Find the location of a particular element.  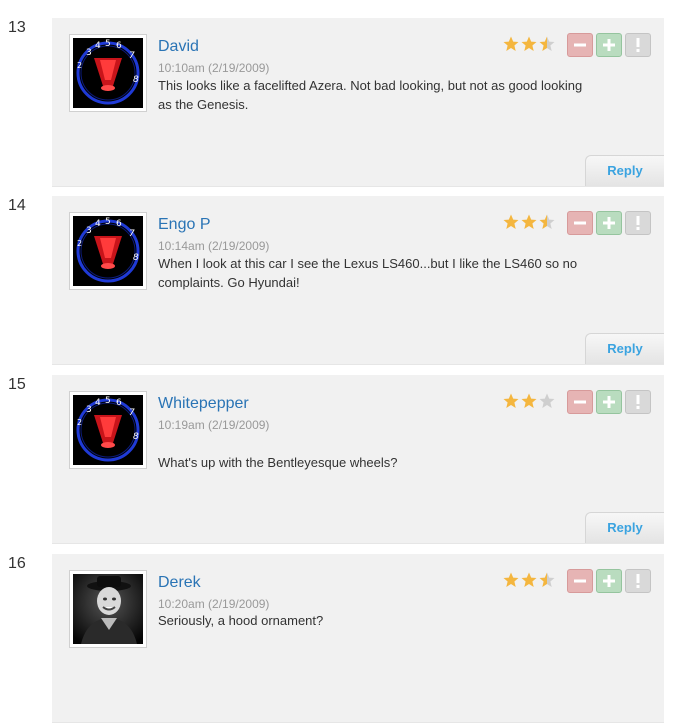

person-photo-avatar is located at coordinates (108, 609).